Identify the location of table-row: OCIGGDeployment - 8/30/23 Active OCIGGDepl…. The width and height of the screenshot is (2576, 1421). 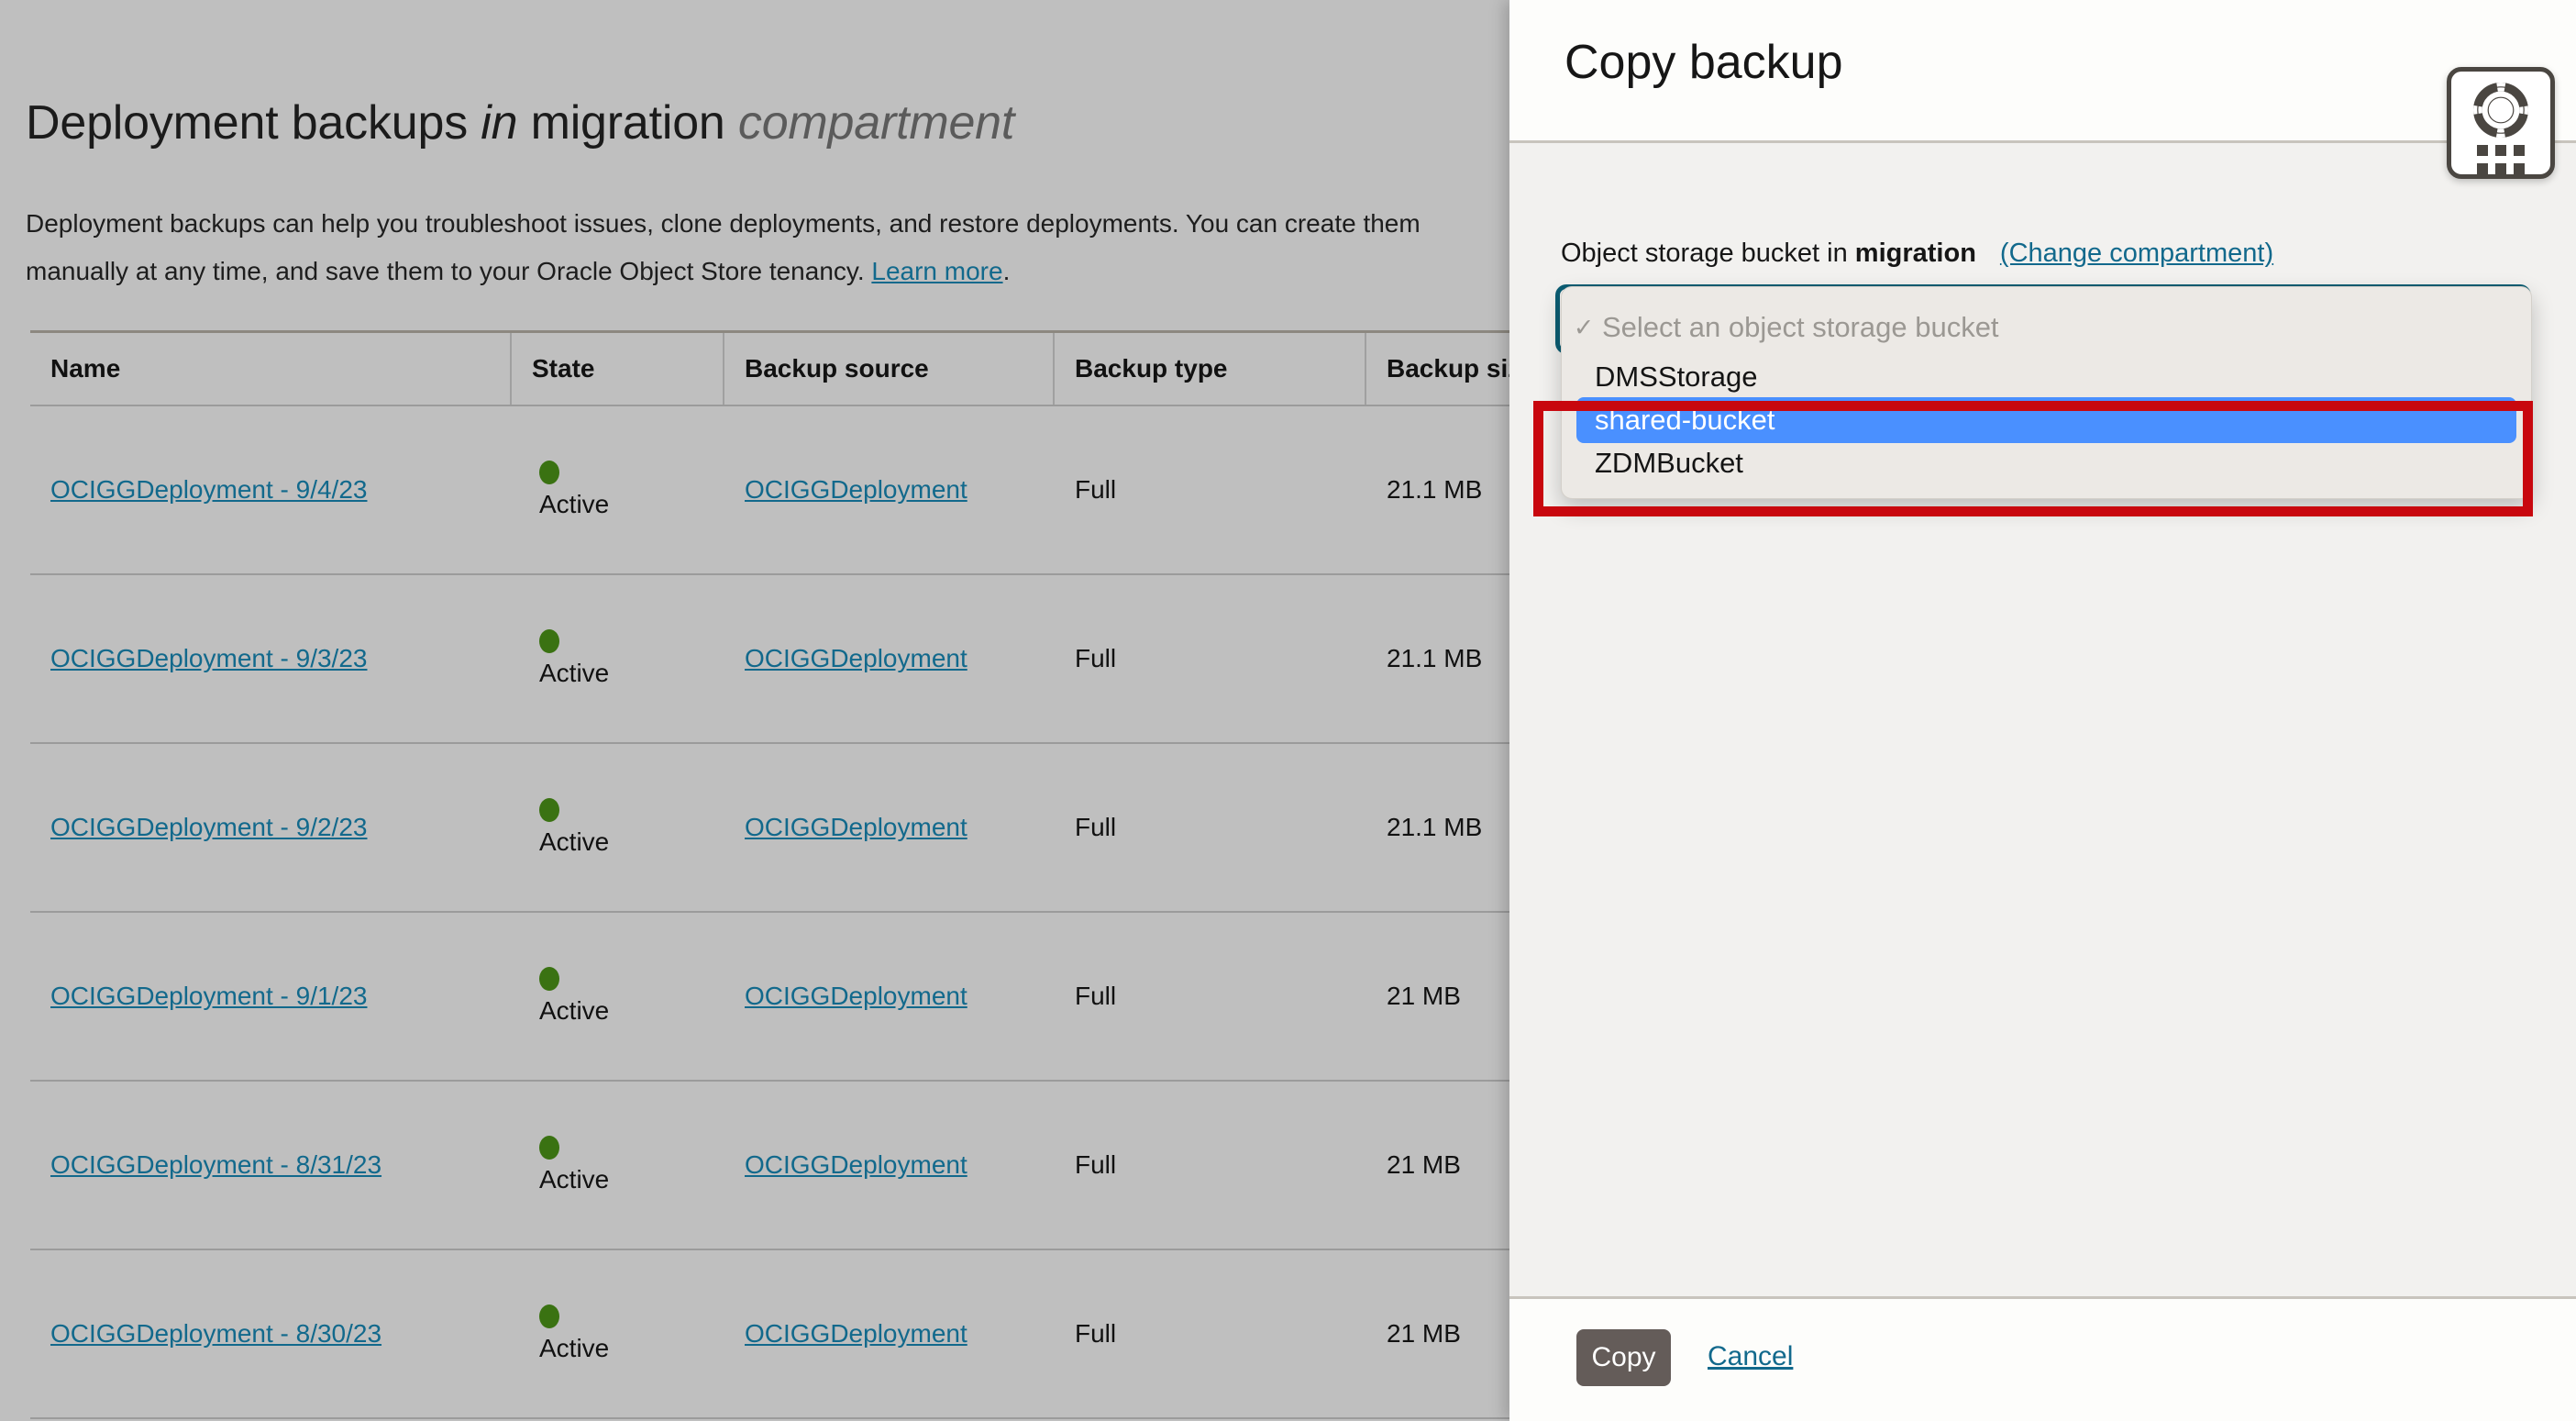
(769, 1334).